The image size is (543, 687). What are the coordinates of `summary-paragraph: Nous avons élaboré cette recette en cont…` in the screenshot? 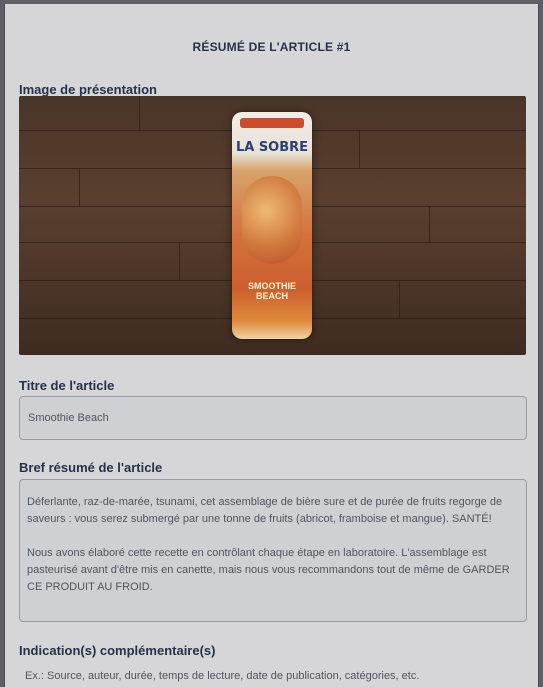 It's located at (268, 570).